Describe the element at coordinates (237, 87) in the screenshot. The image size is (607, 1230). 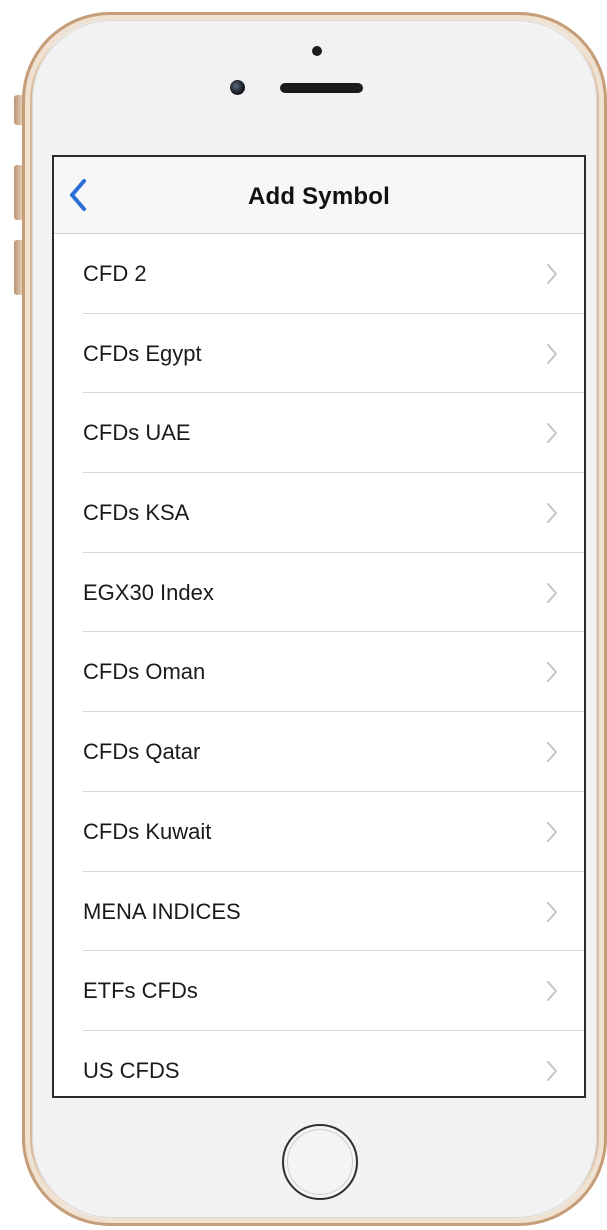
I see `front-camera` at that location.